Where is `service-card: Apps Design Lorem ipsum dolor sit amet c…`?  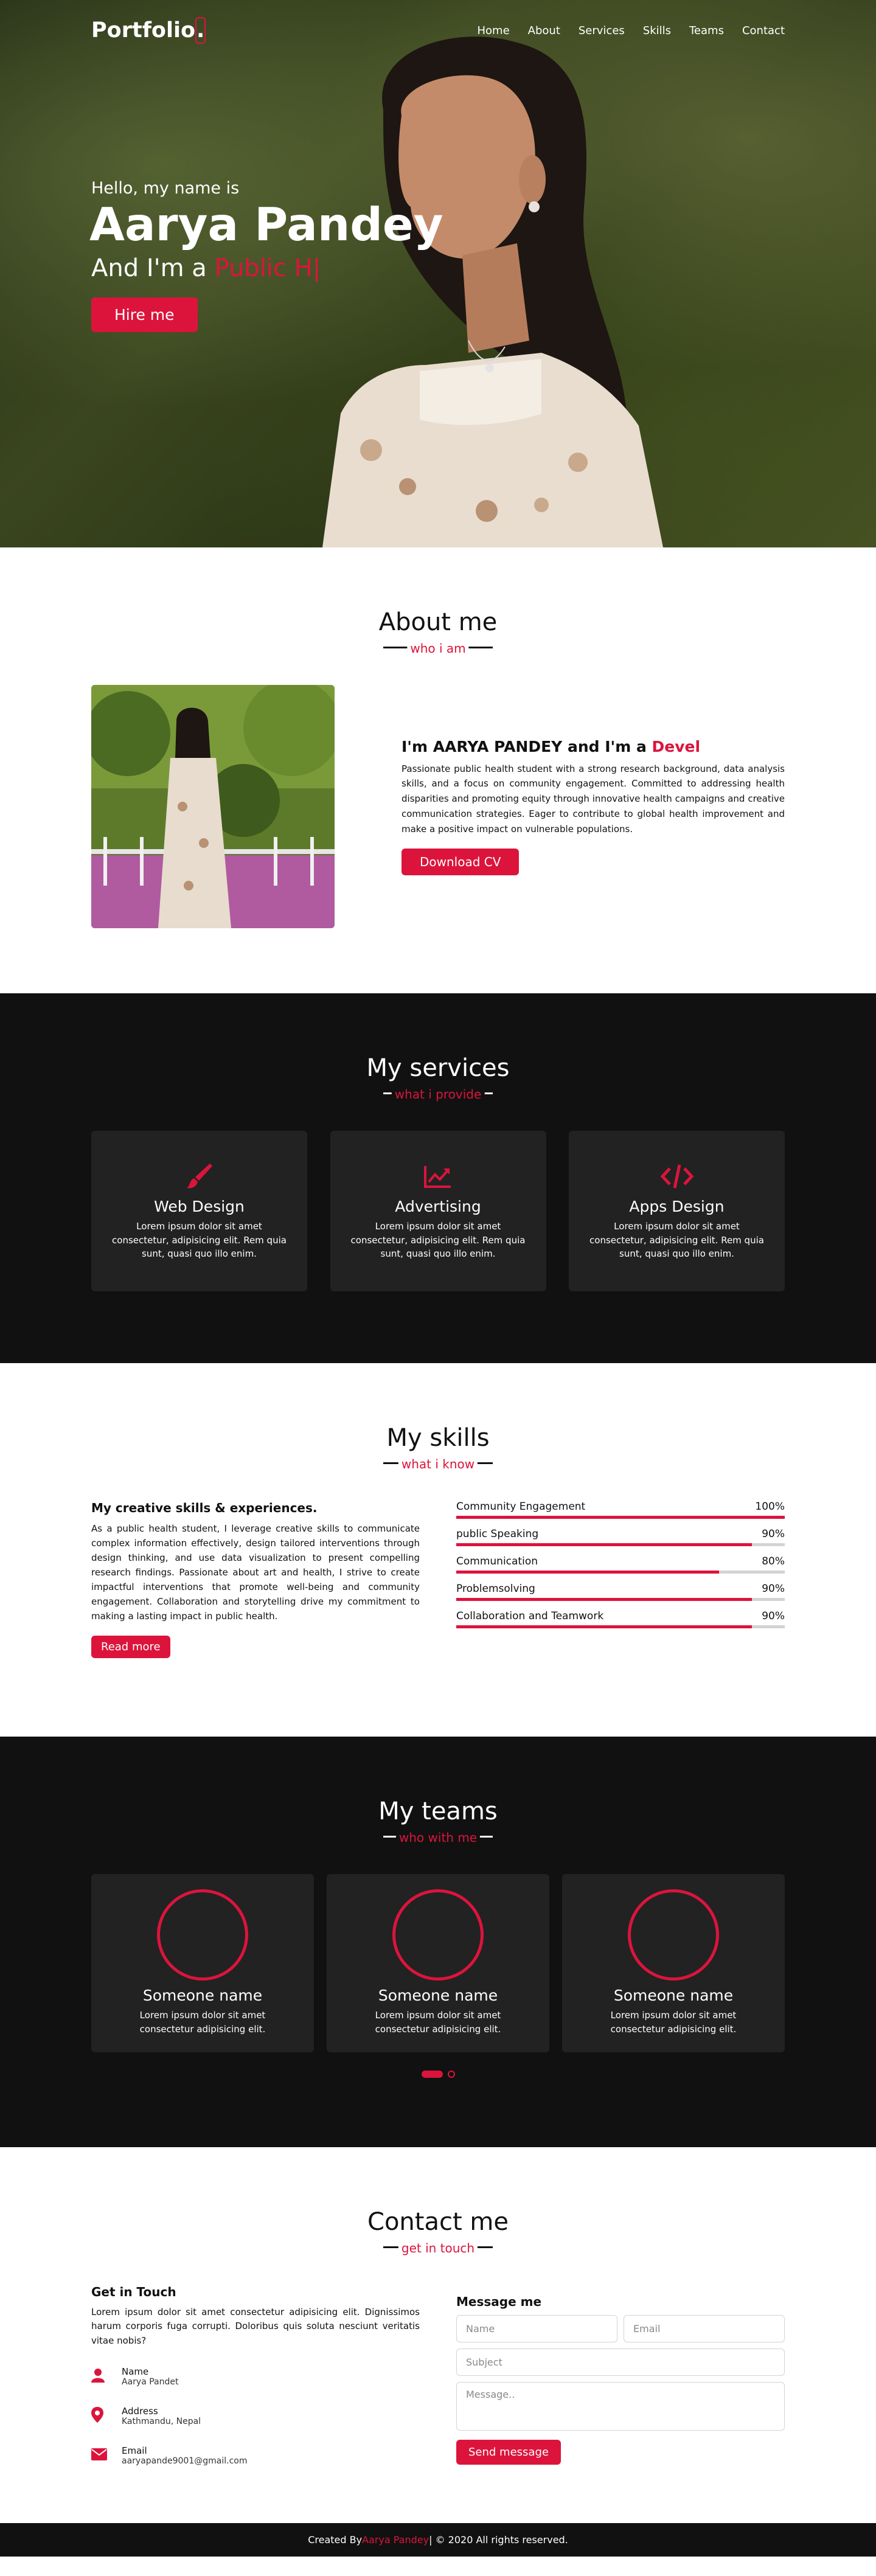
service-card: Apps Design Lorem ipsum dolor sit amet c… is located at coordinates (677, 1211).